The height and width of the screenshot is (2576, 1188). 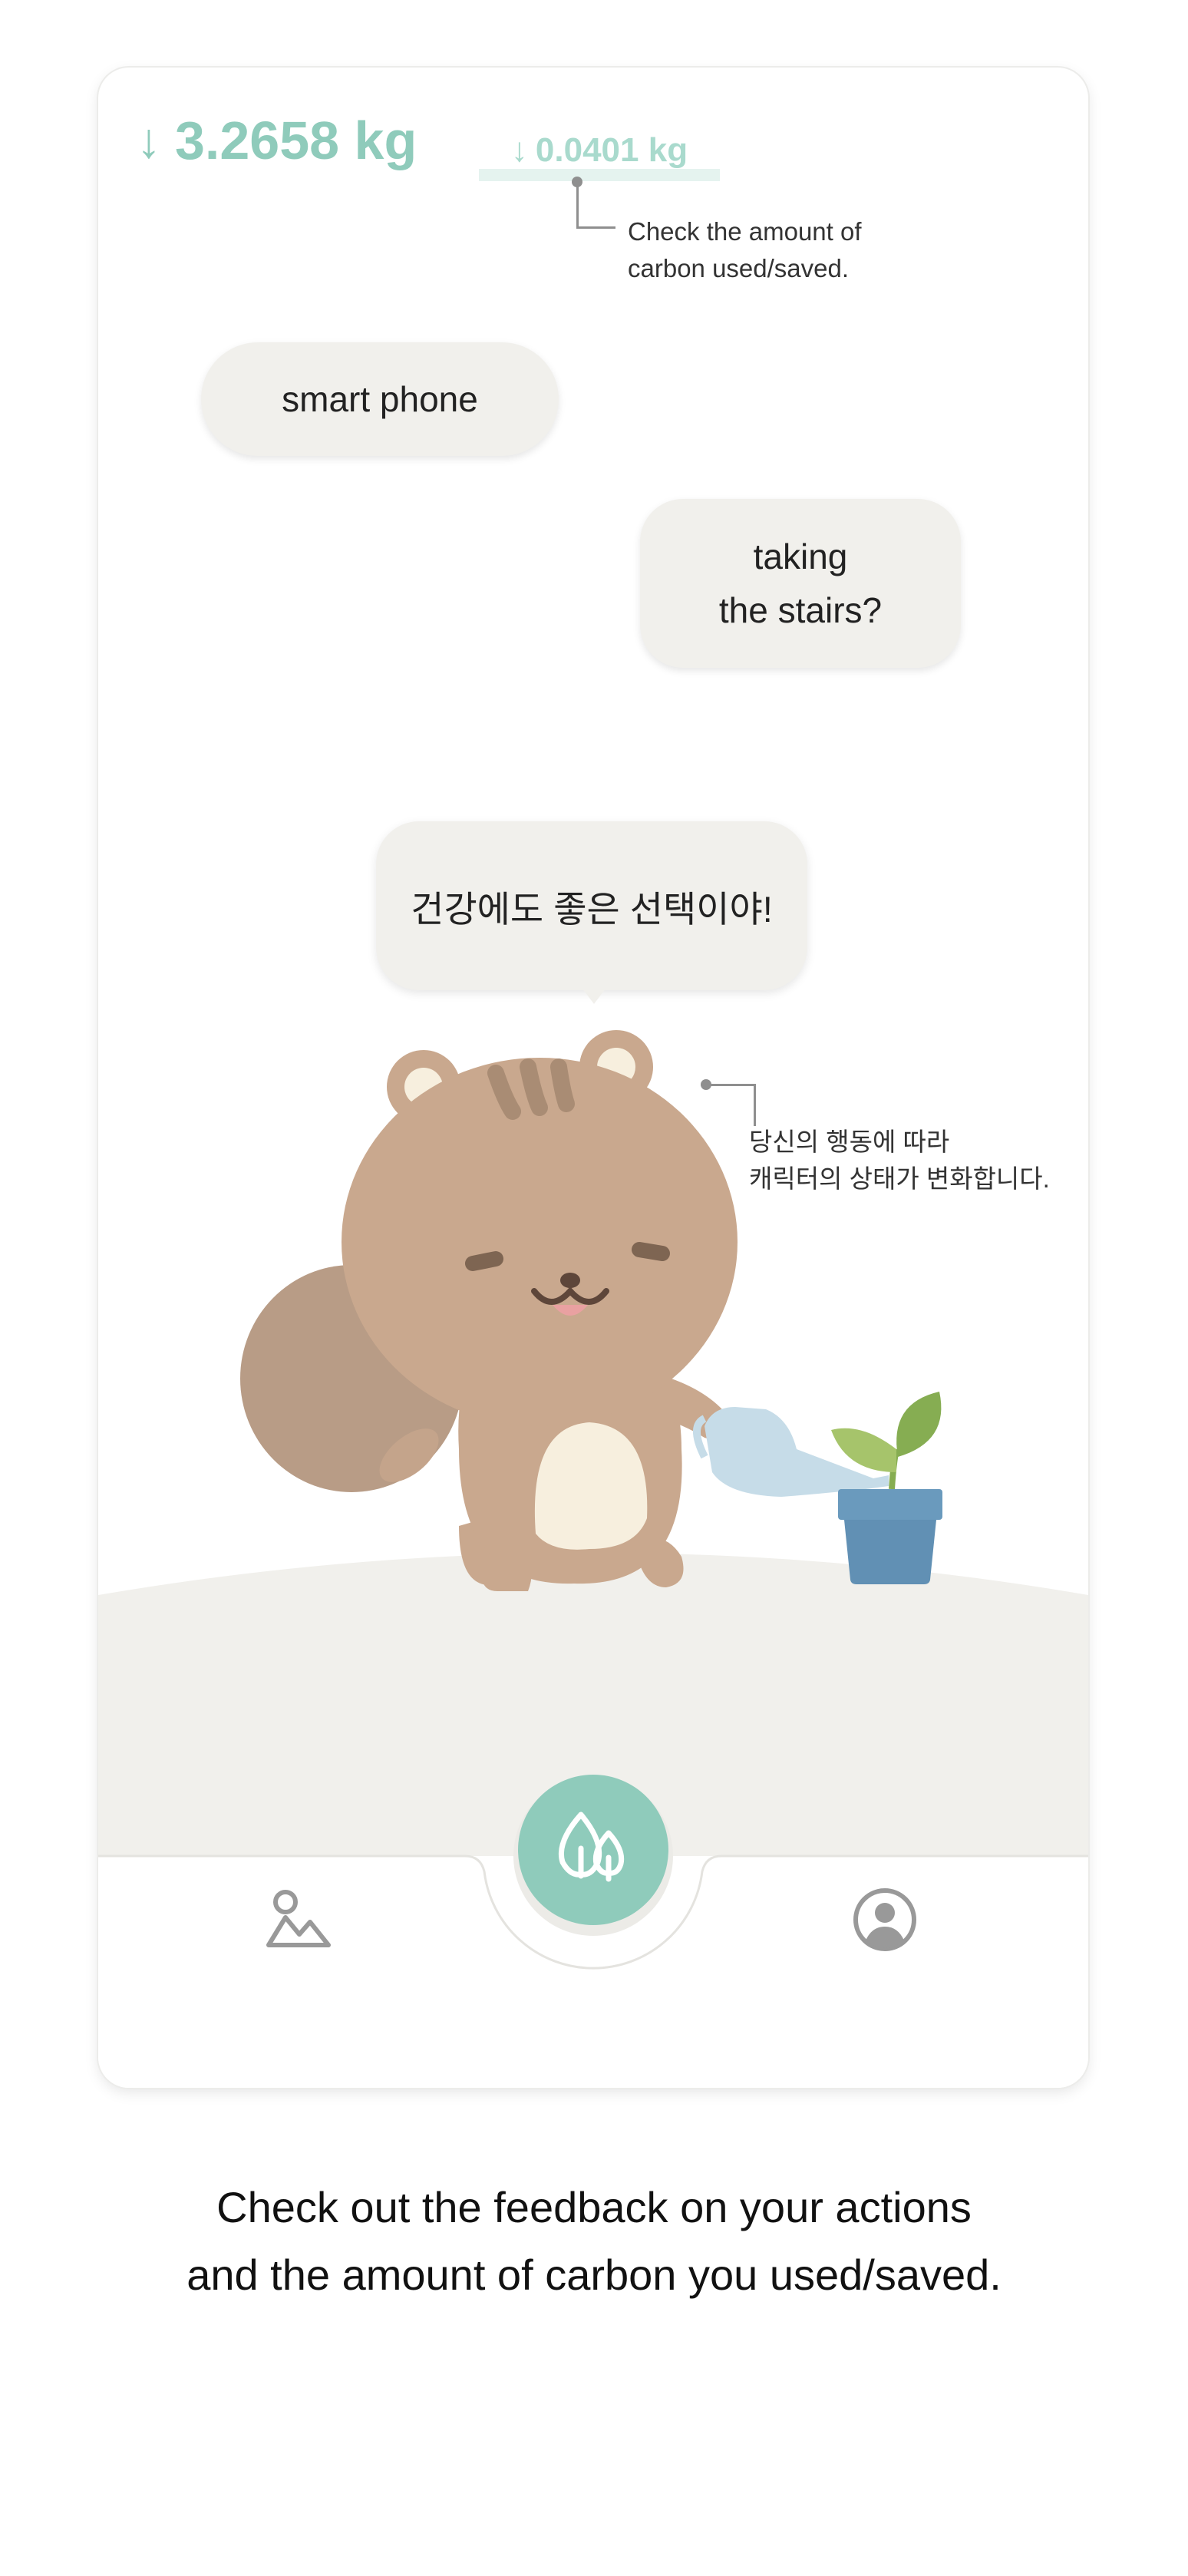 I want to click on activity-bubble-smart-phone: smart phone, so click(x=380, y=399).